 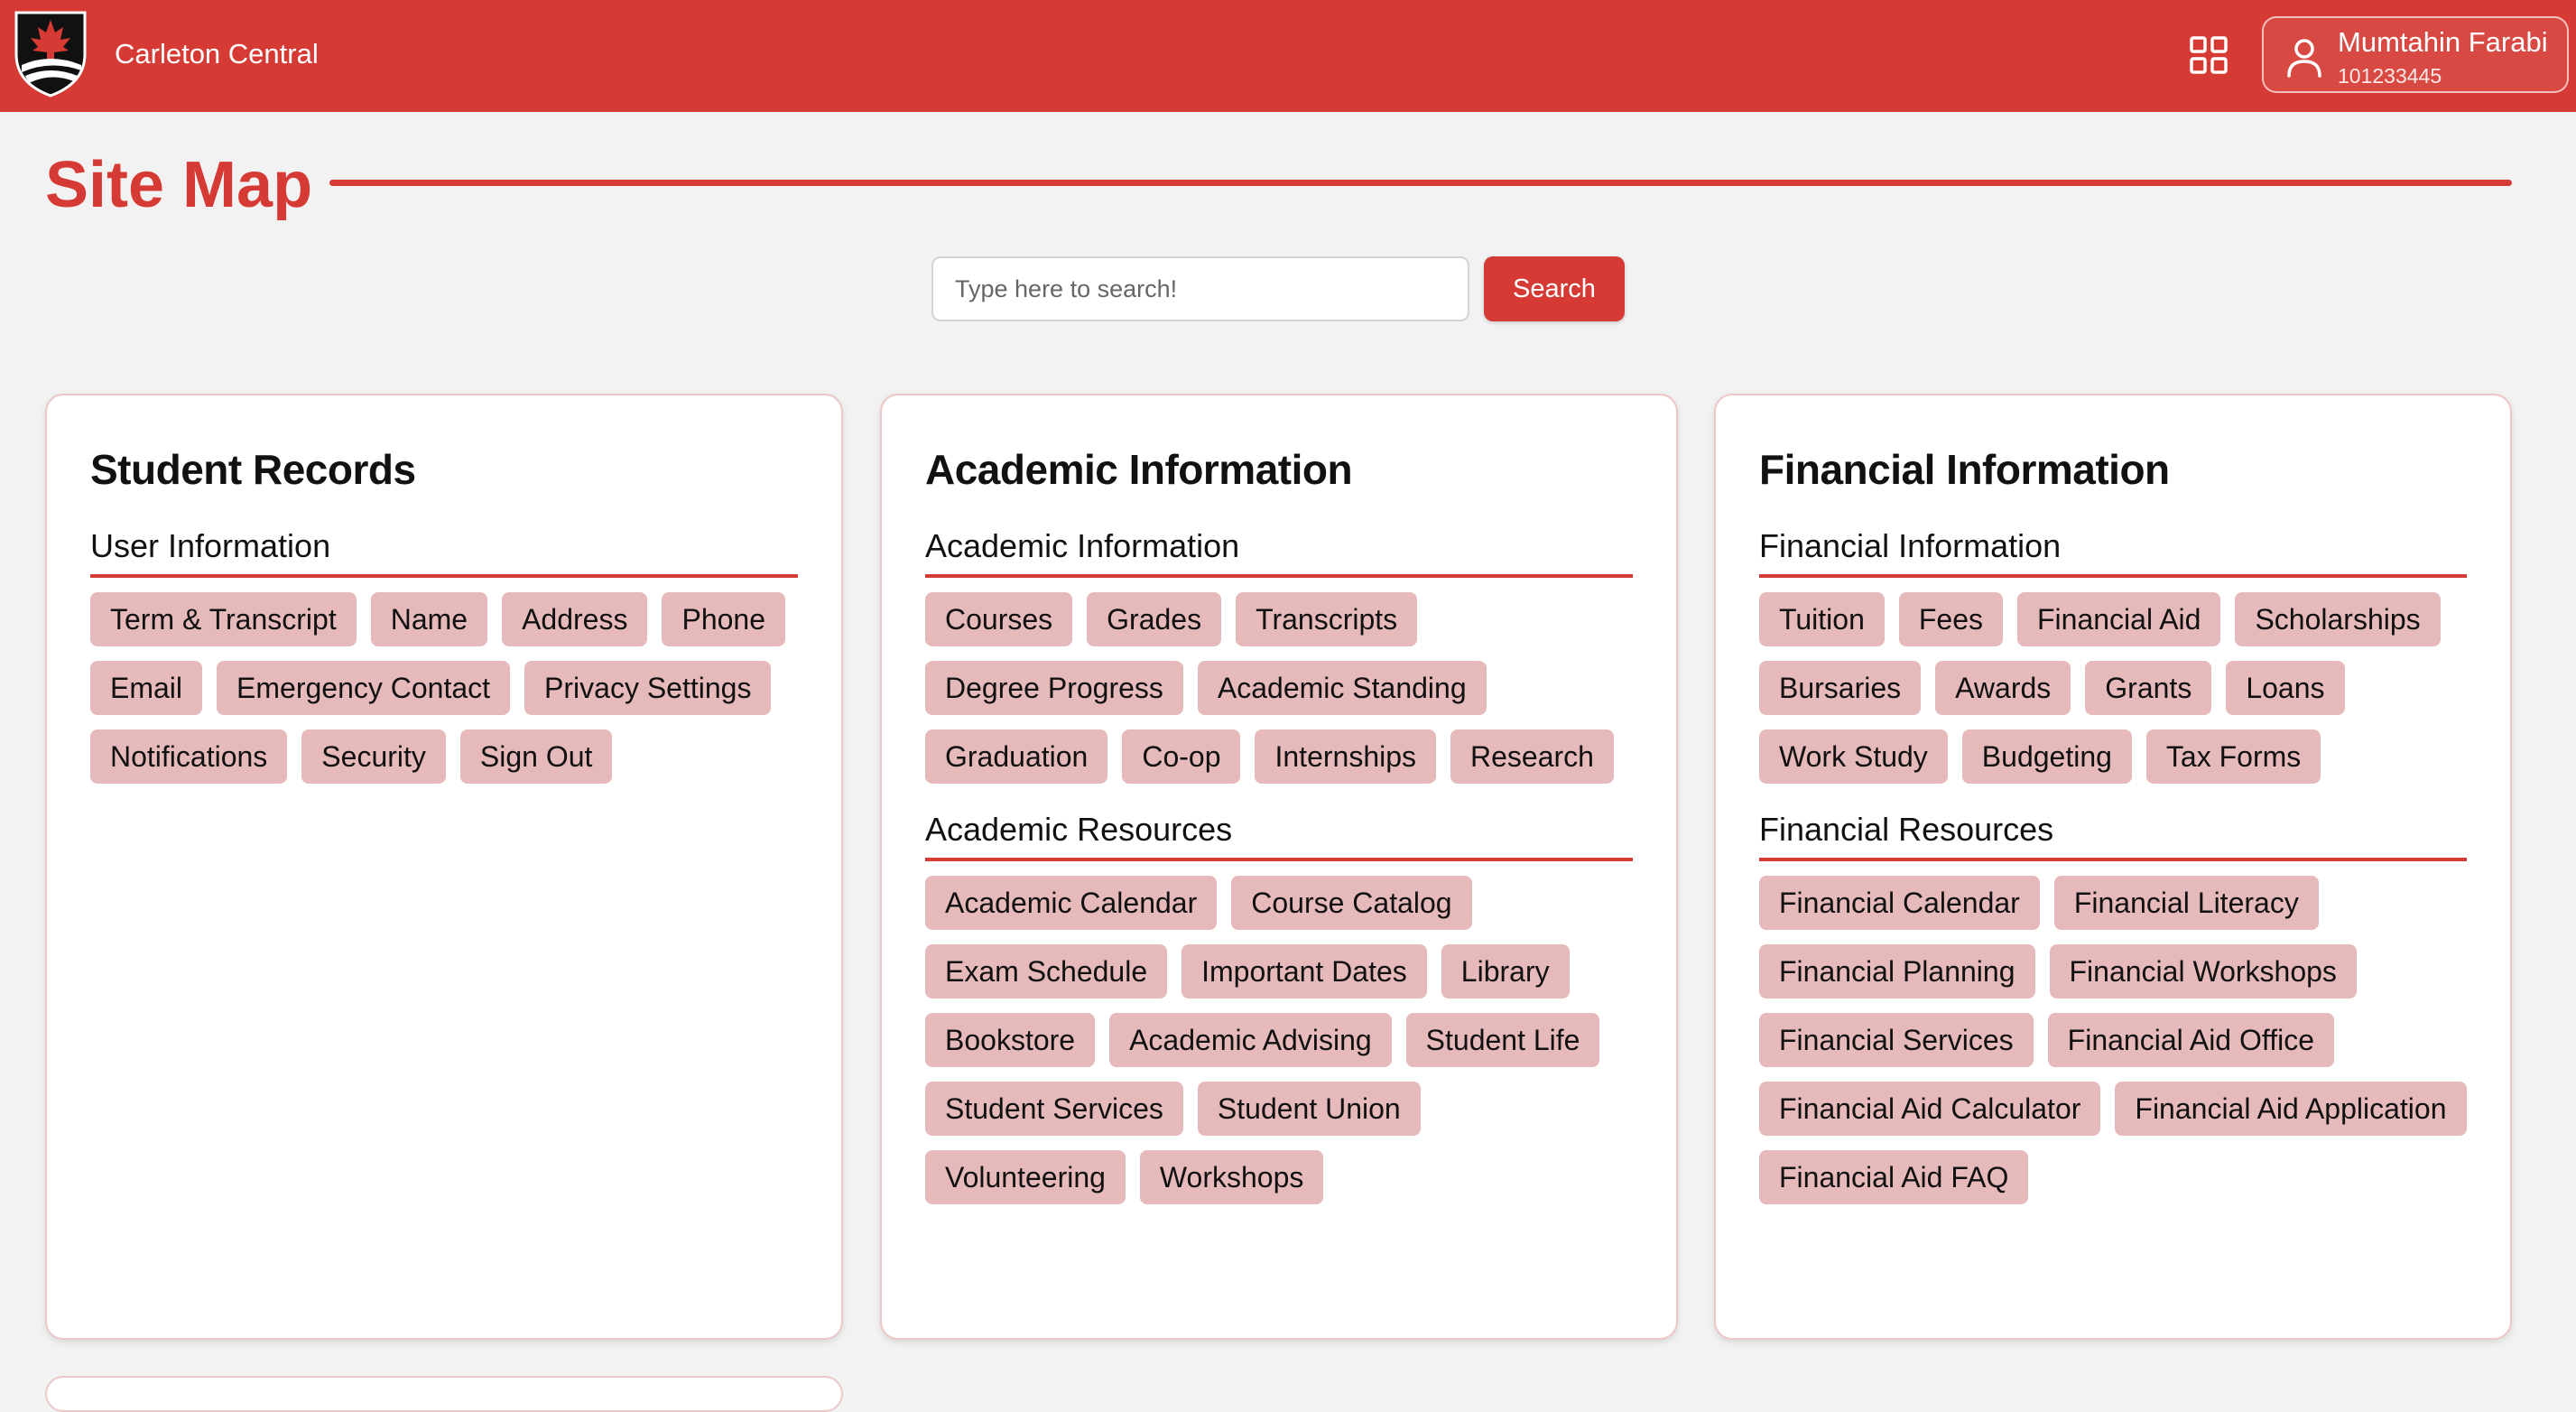 I want to click on sitemap-link-chip: Notifications, so click(x=189, y=756).